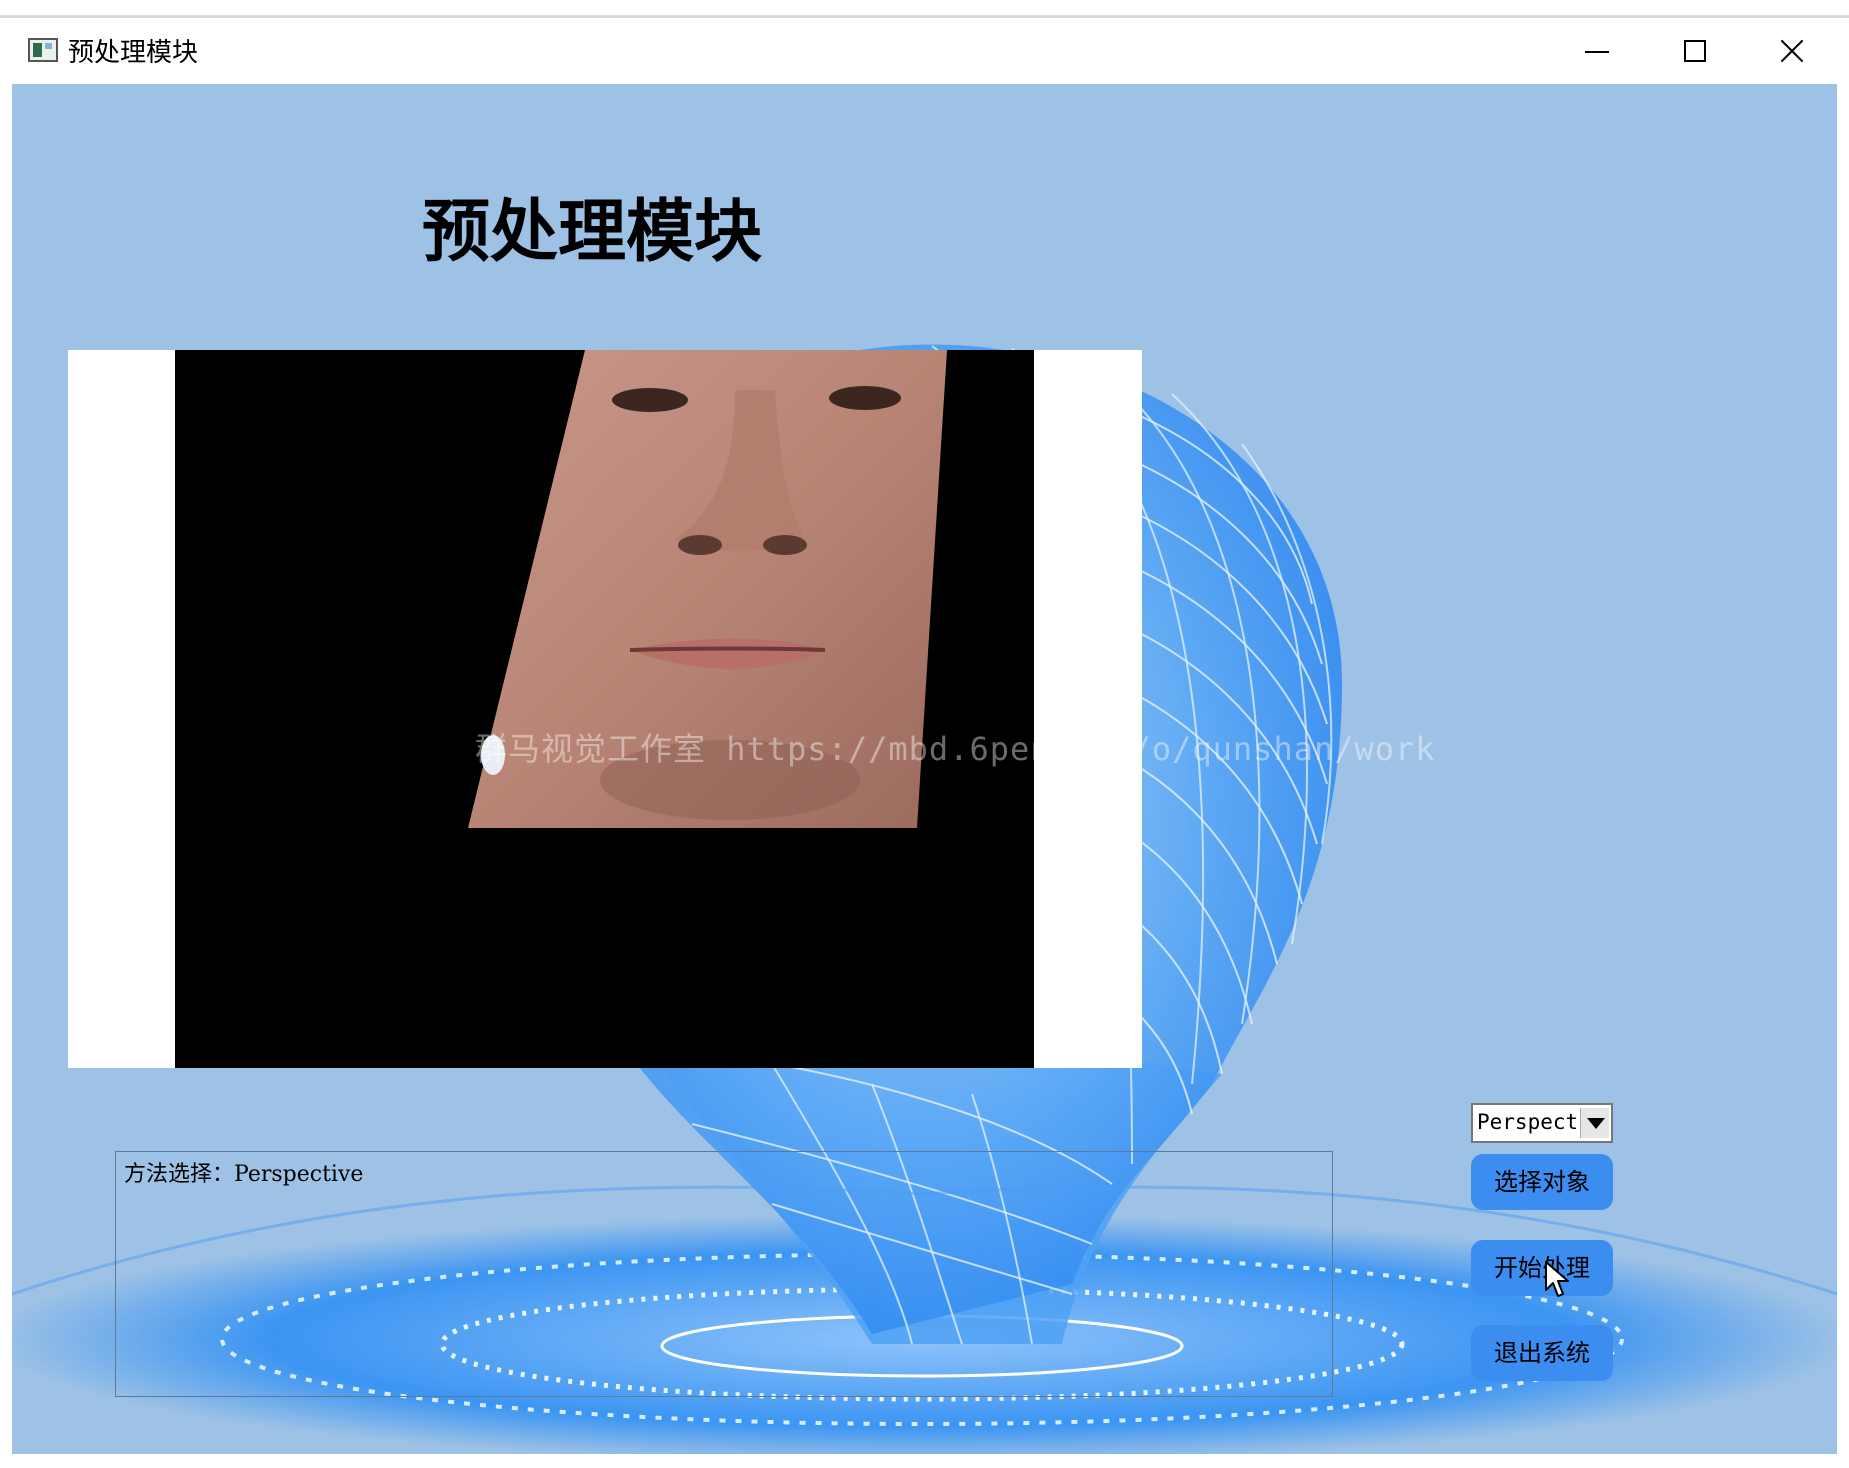  I want to click on method-select-value: Perspective, so click(1527, 1122).